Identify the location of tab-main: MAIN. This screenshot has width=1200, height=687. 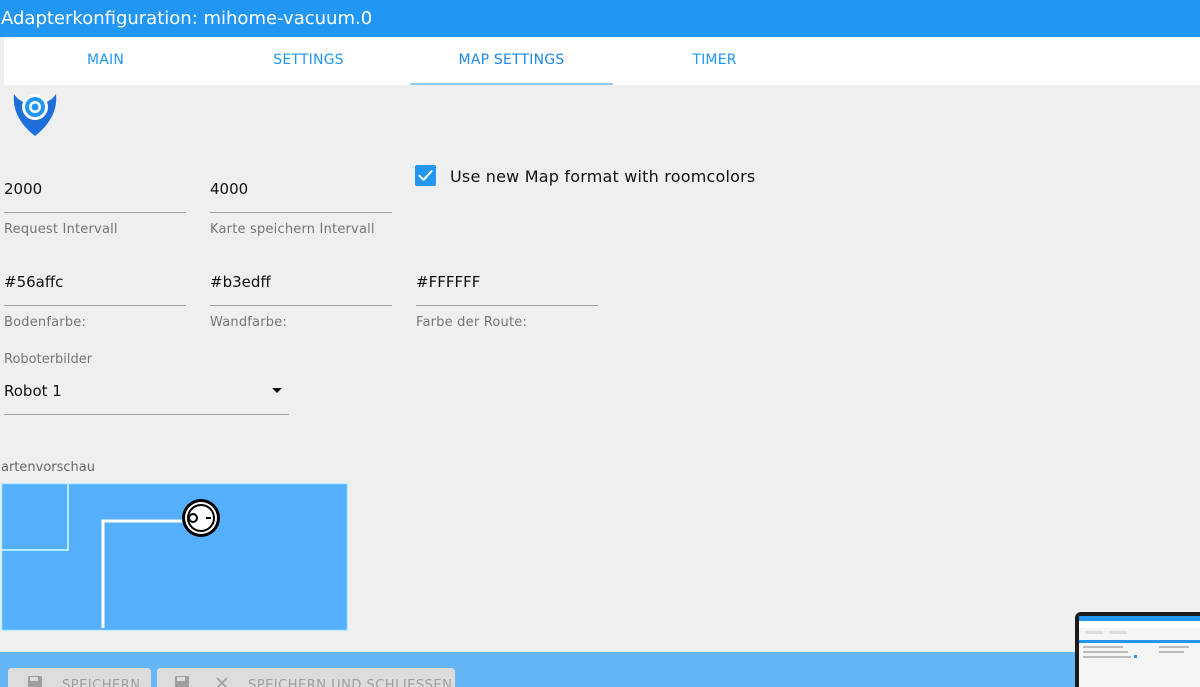
(105, 61).